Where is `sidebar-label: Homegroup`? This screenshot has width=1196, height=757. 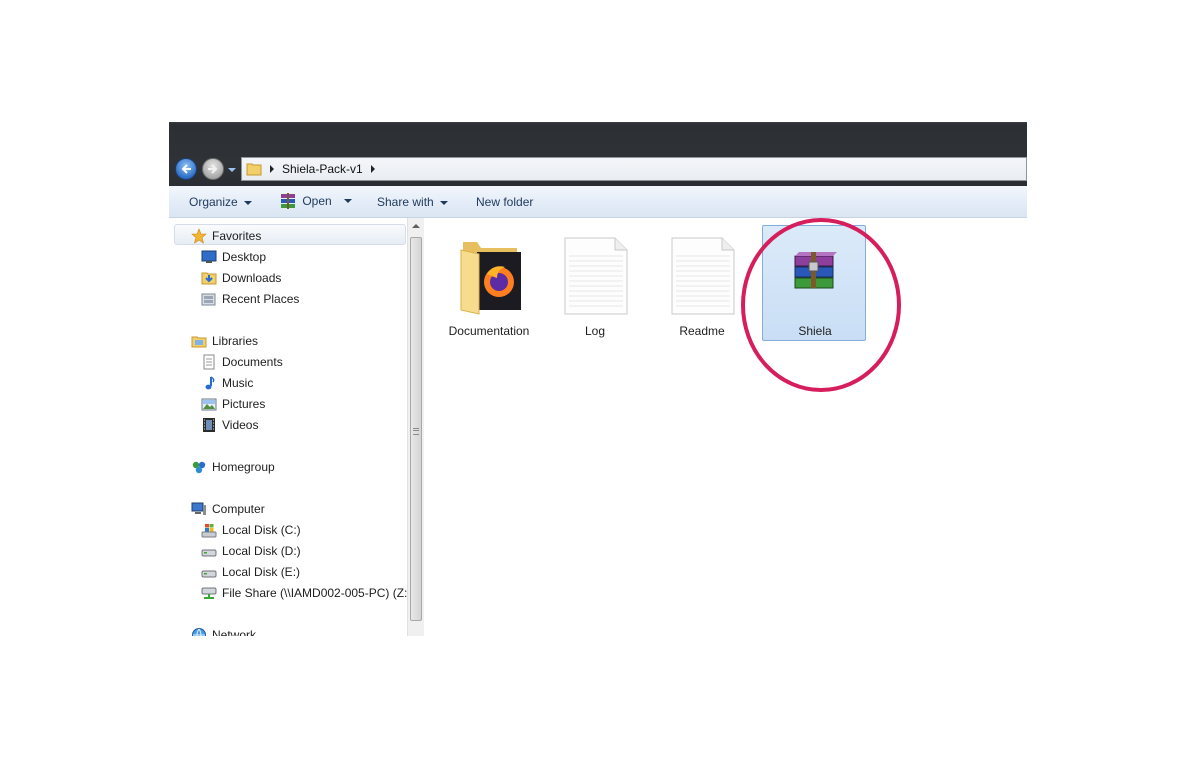
sidebar-label: Homegroup is located at coordinates (243, 467).